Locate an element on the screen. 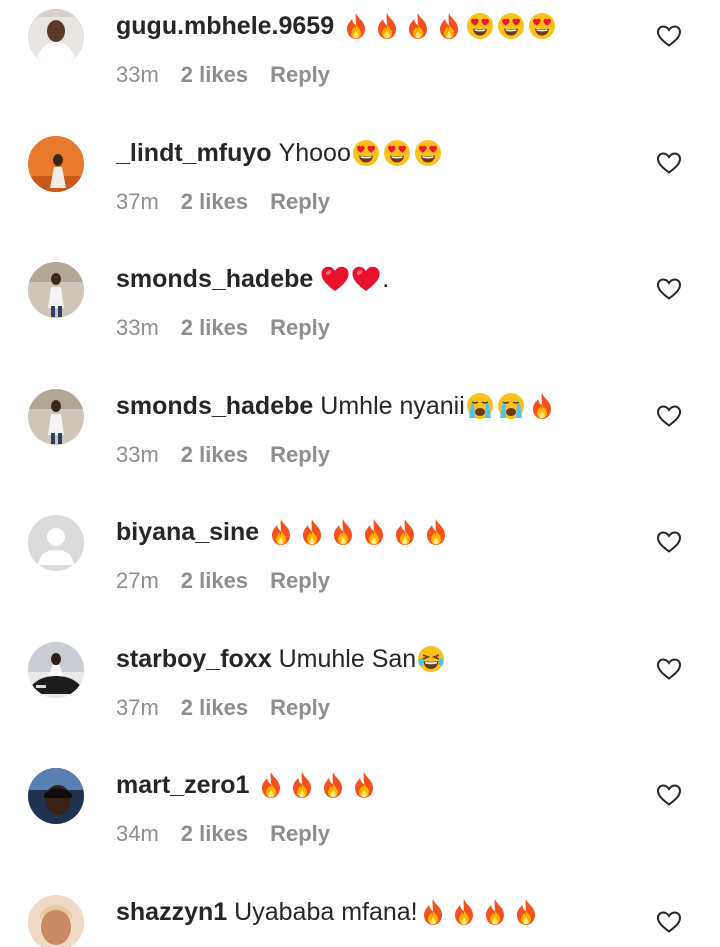 The image size is (720, 947). comment-username: biyana_sine is located at coordinates (187, 532).